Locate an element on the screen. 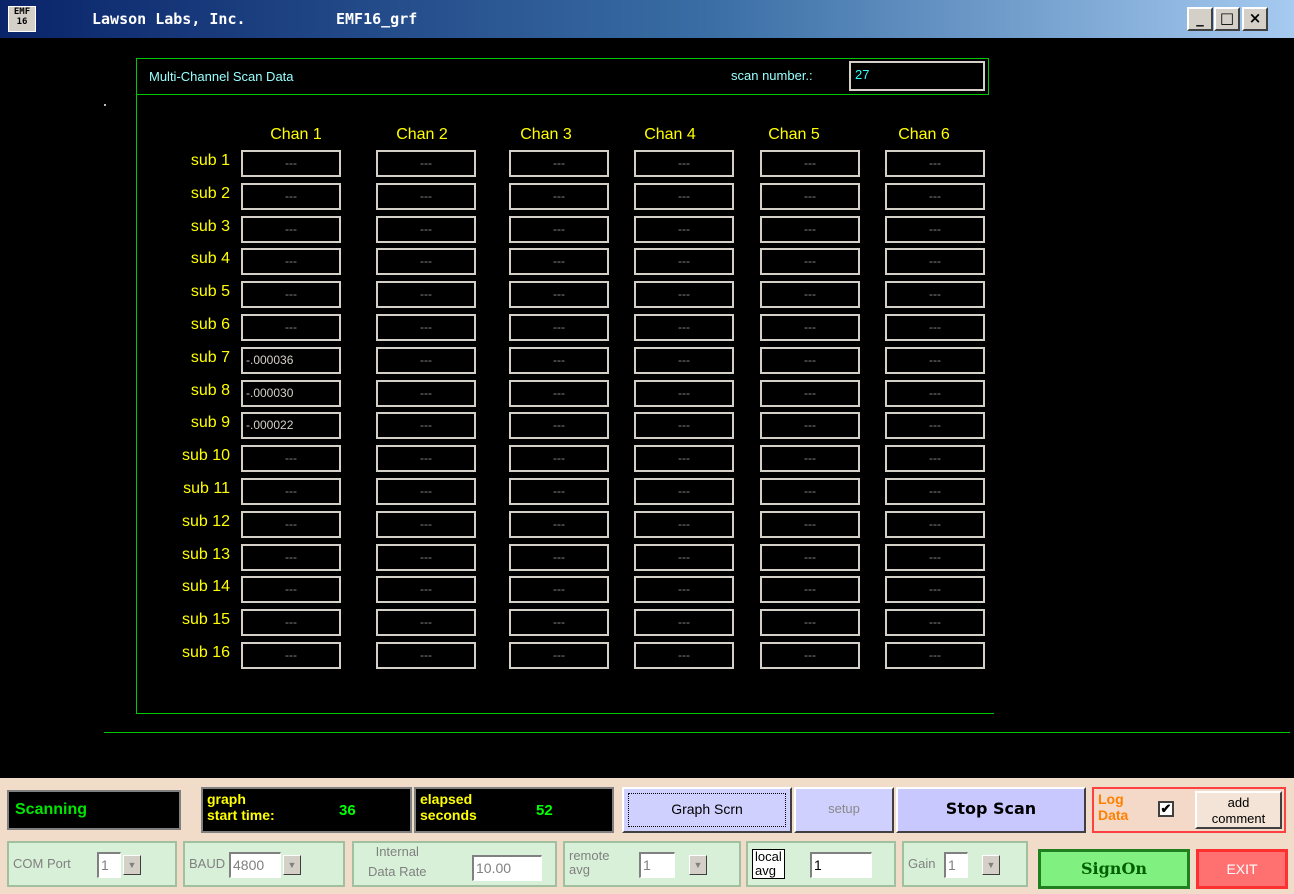  value-cell-sub12-chan1: --- is located at coordinates (291, 524).